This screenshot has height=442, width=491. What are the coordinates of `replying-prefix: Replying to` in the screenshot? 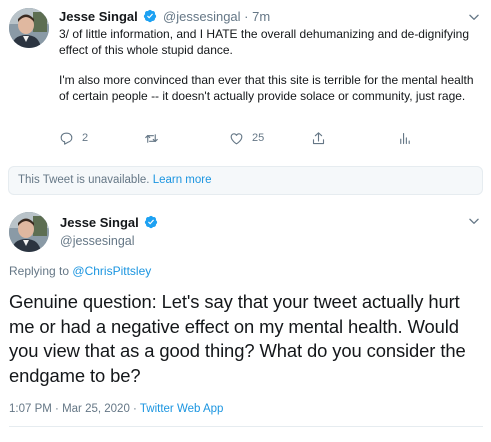 It's located at (39, 271).